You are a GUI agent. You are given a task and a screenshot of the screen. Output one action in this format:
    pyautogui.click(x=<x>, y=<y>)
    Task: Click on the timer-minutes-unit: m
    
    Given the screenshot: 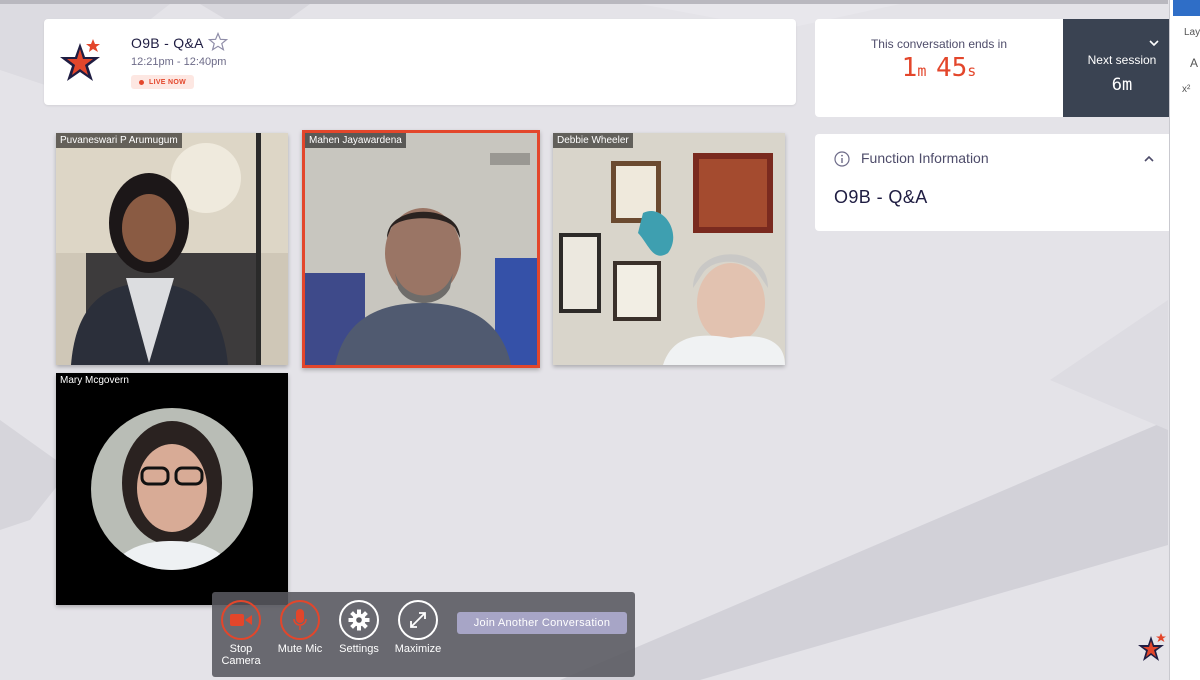 What is the action you would take?
    pyautogui.click(x=922, y=71)
    